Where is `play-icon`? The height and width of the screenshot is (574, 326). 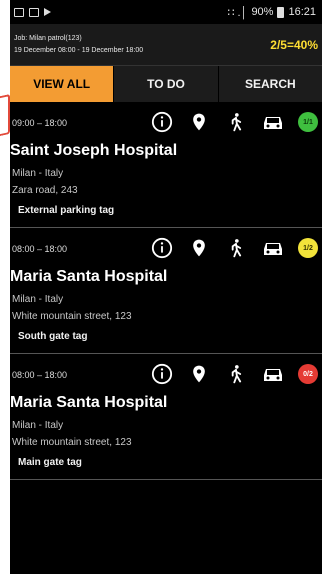
play-icon is located at coordinates (47, 12).